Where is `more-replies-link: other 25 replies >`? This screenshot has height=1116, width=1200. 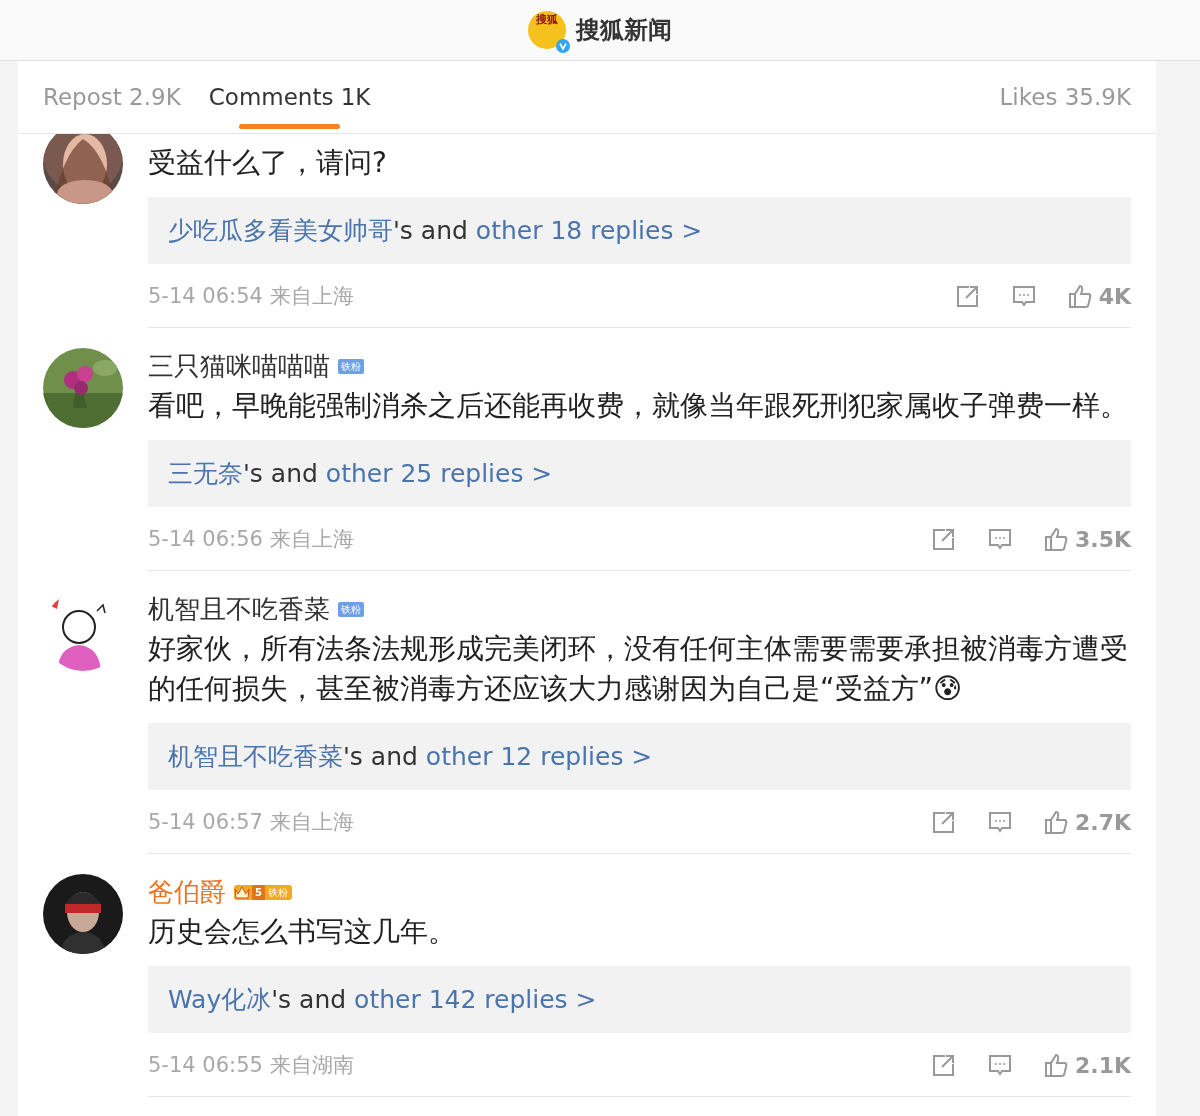
more-replies-link: other 25 replies > is located at coordinates (439, 473).